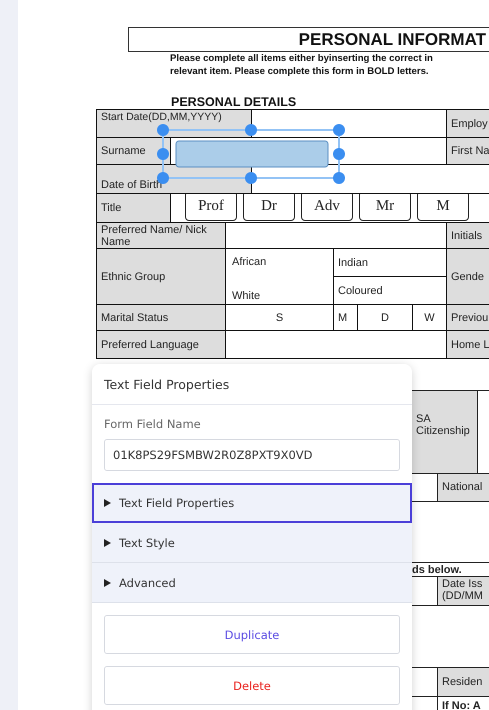 The height and width of the screenshot is (710, 489). I want to click on selected-text-field, so click(252, 154).